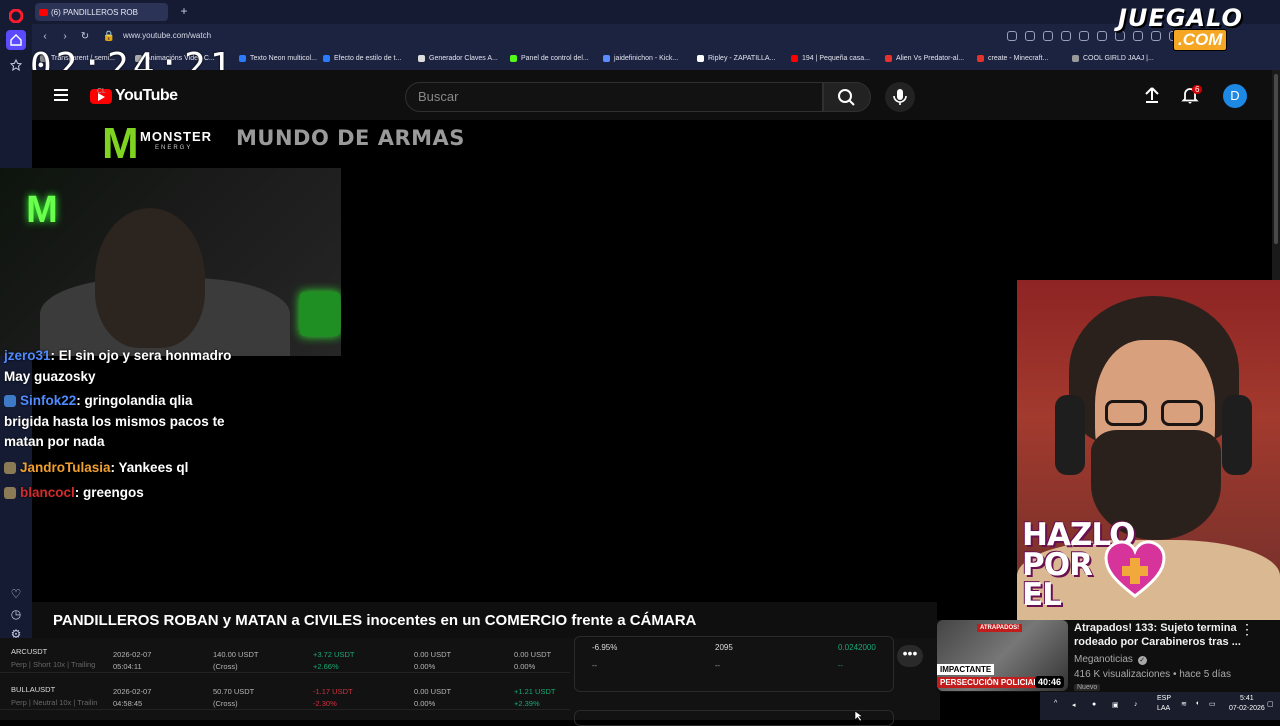 The width and height of the screenshot is (1280, 726). I want to click on tray-app-icon: ●, so click(1094, 704).